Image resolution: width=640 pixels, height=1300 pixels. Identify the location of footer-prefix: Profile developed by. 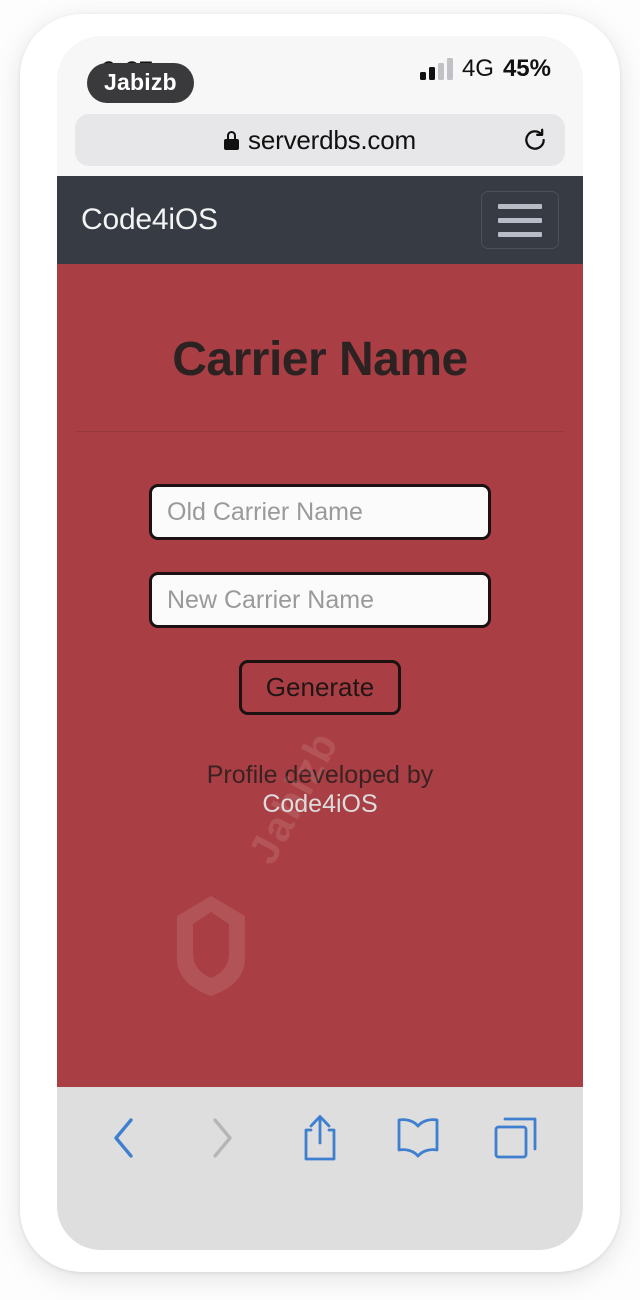
(320, 775).